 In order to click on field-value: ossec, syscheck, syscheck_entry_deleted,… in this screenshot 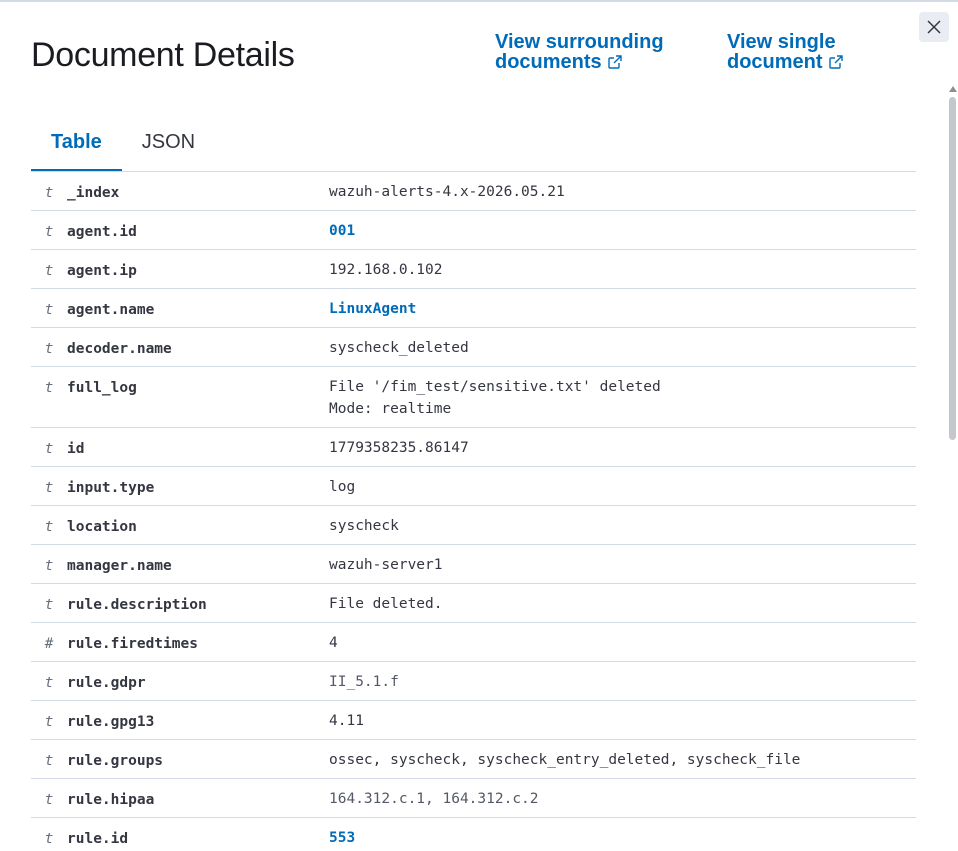, I will do `click(565, 760)`.